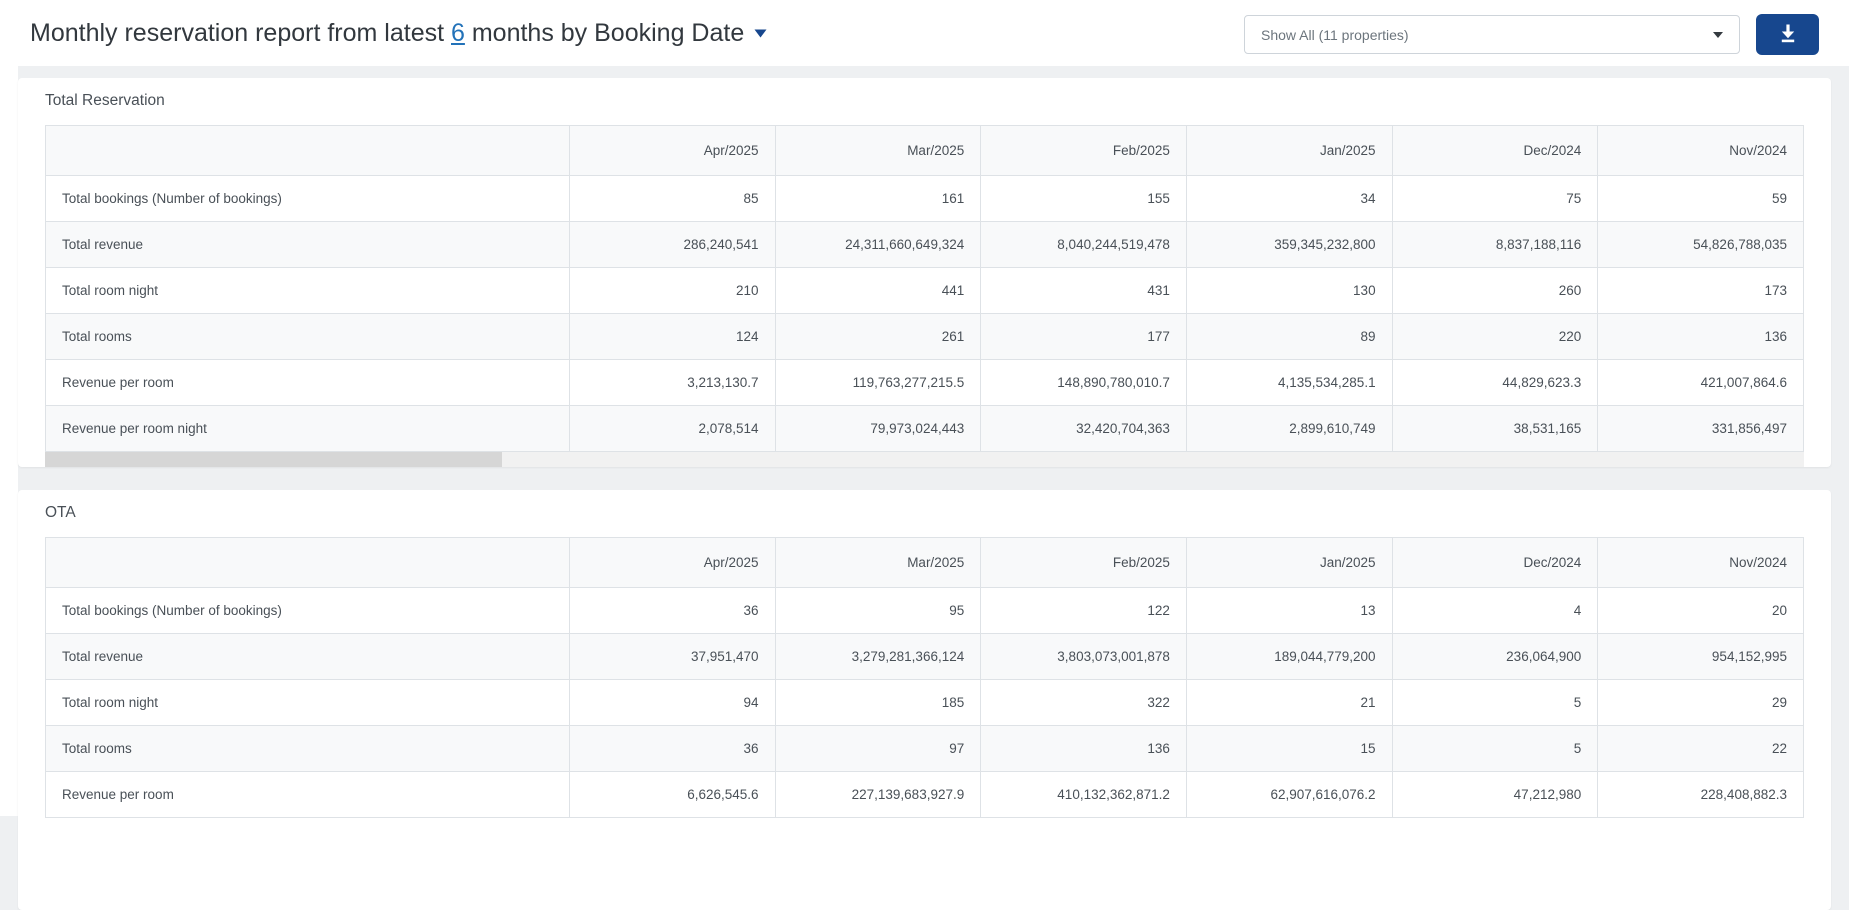 This screenshot has width=1849, height=910. What do you see at coordinates (1700, 428) in the screenshot?
I see `cell-value: 331,856,497` at bounding box center [1700, 428].